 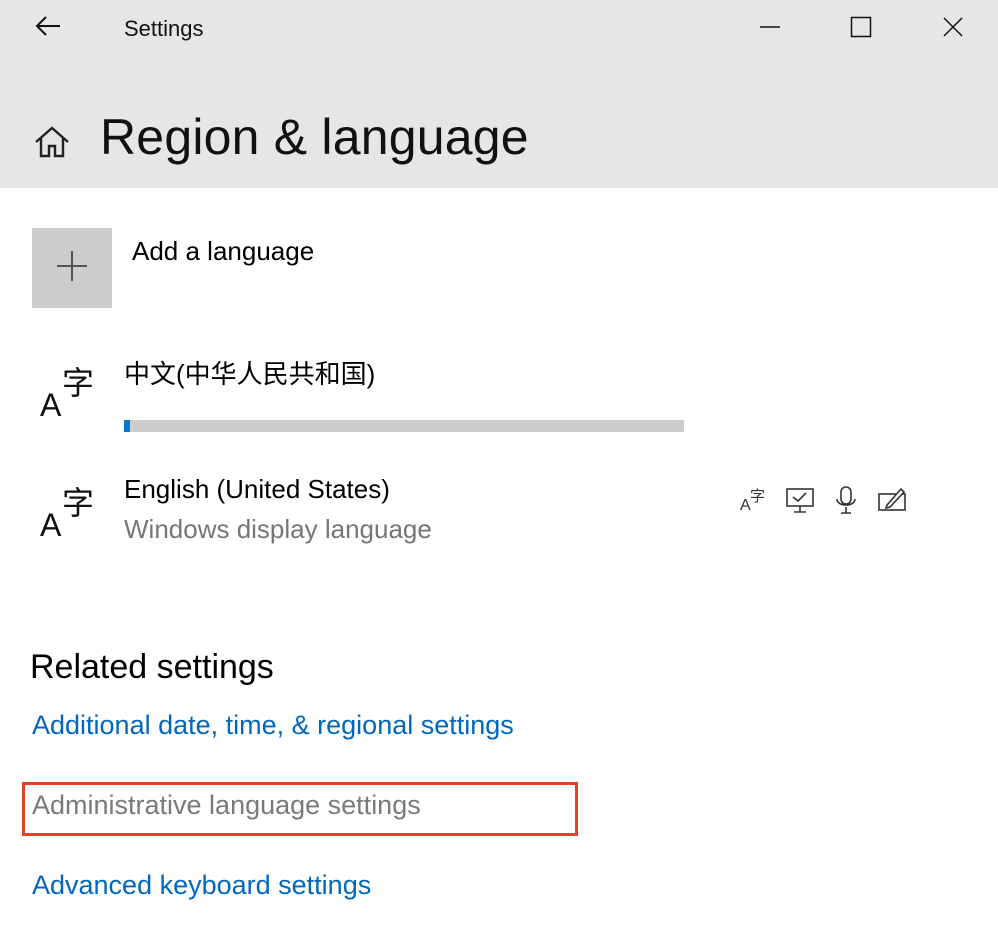 What do you see at coordinates (404, 426) in the screenshot?
I see `download-progress-bar` at bounding box center [404, 426].